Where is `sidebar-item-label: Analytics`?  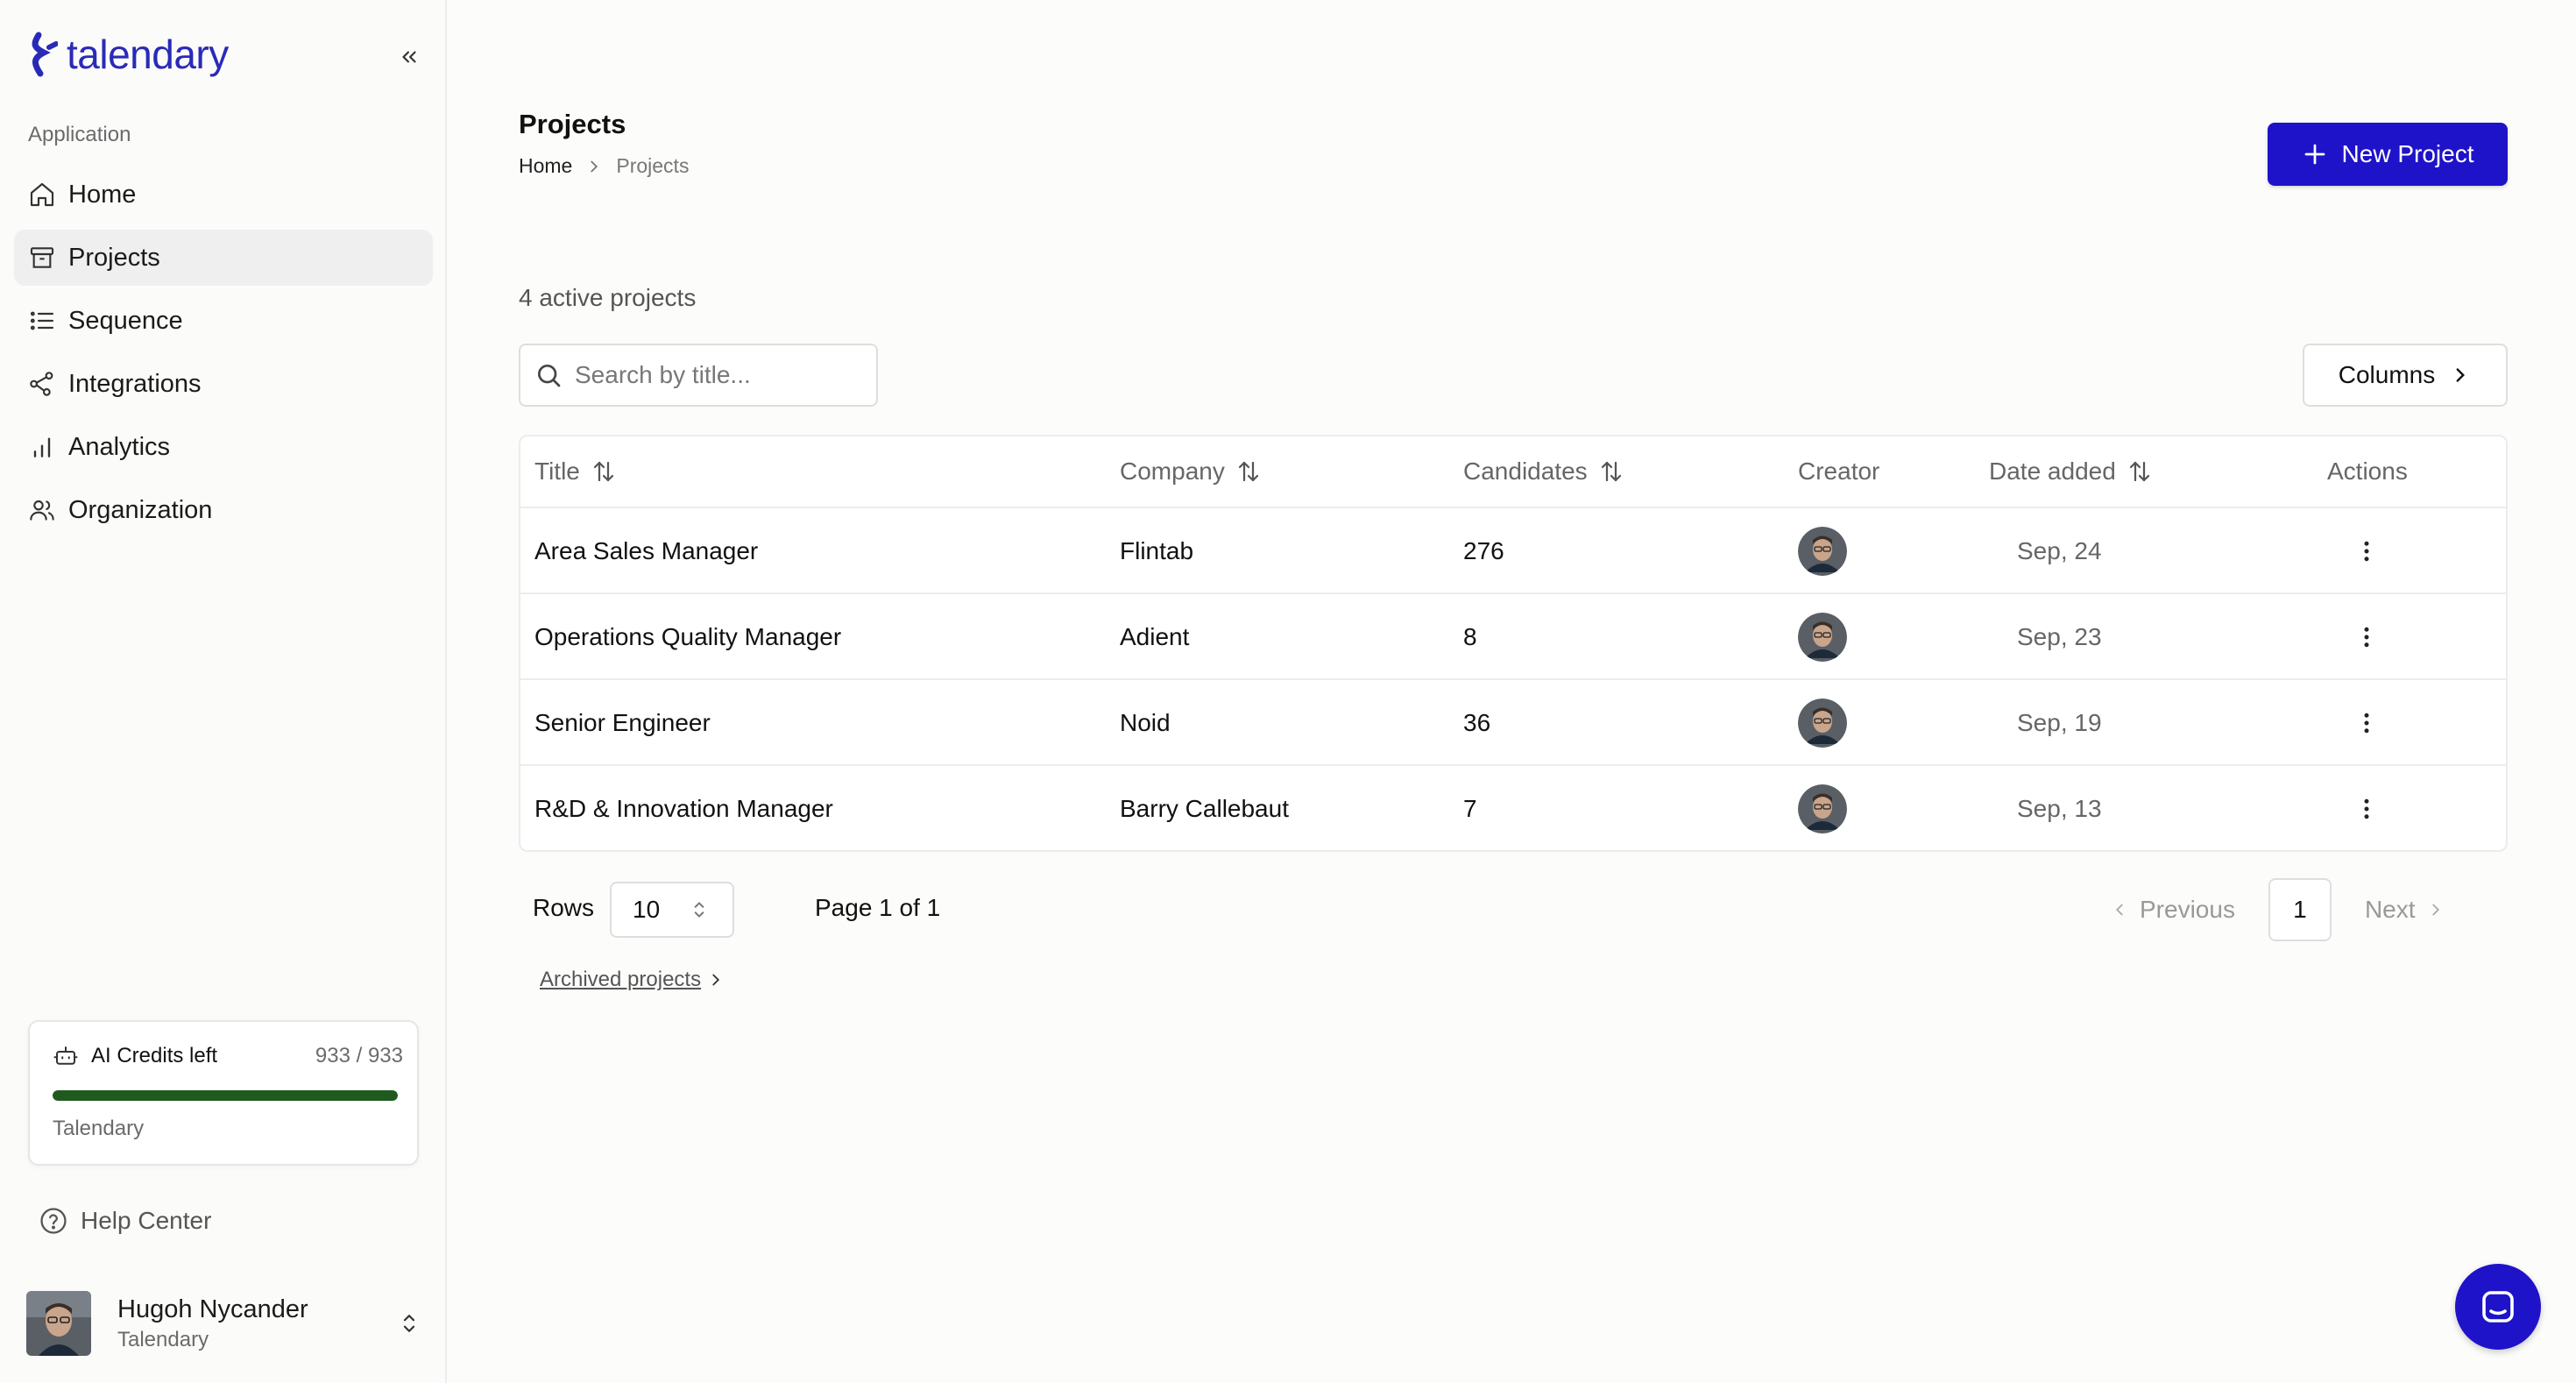
sidebar-item-label: Analytics is located at coordinates (119, 446).